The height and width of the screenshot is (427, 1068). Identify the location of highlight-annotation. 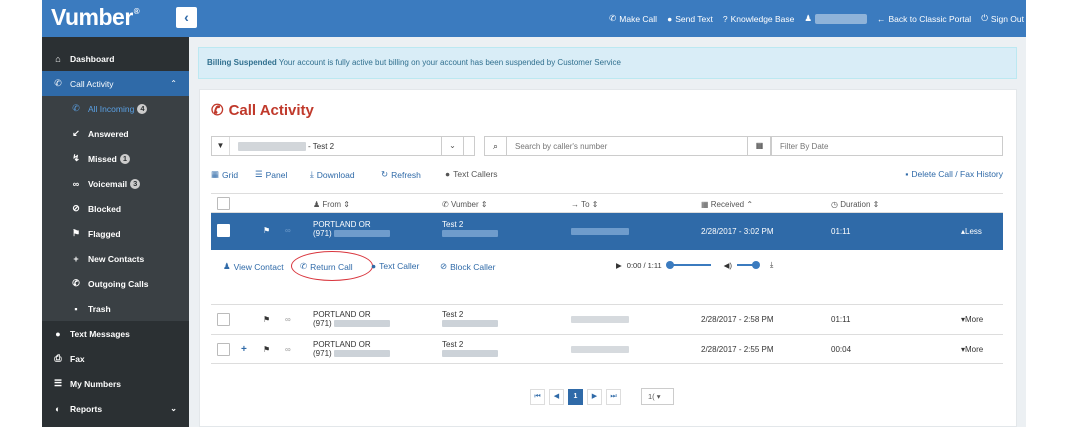
(332, 266).